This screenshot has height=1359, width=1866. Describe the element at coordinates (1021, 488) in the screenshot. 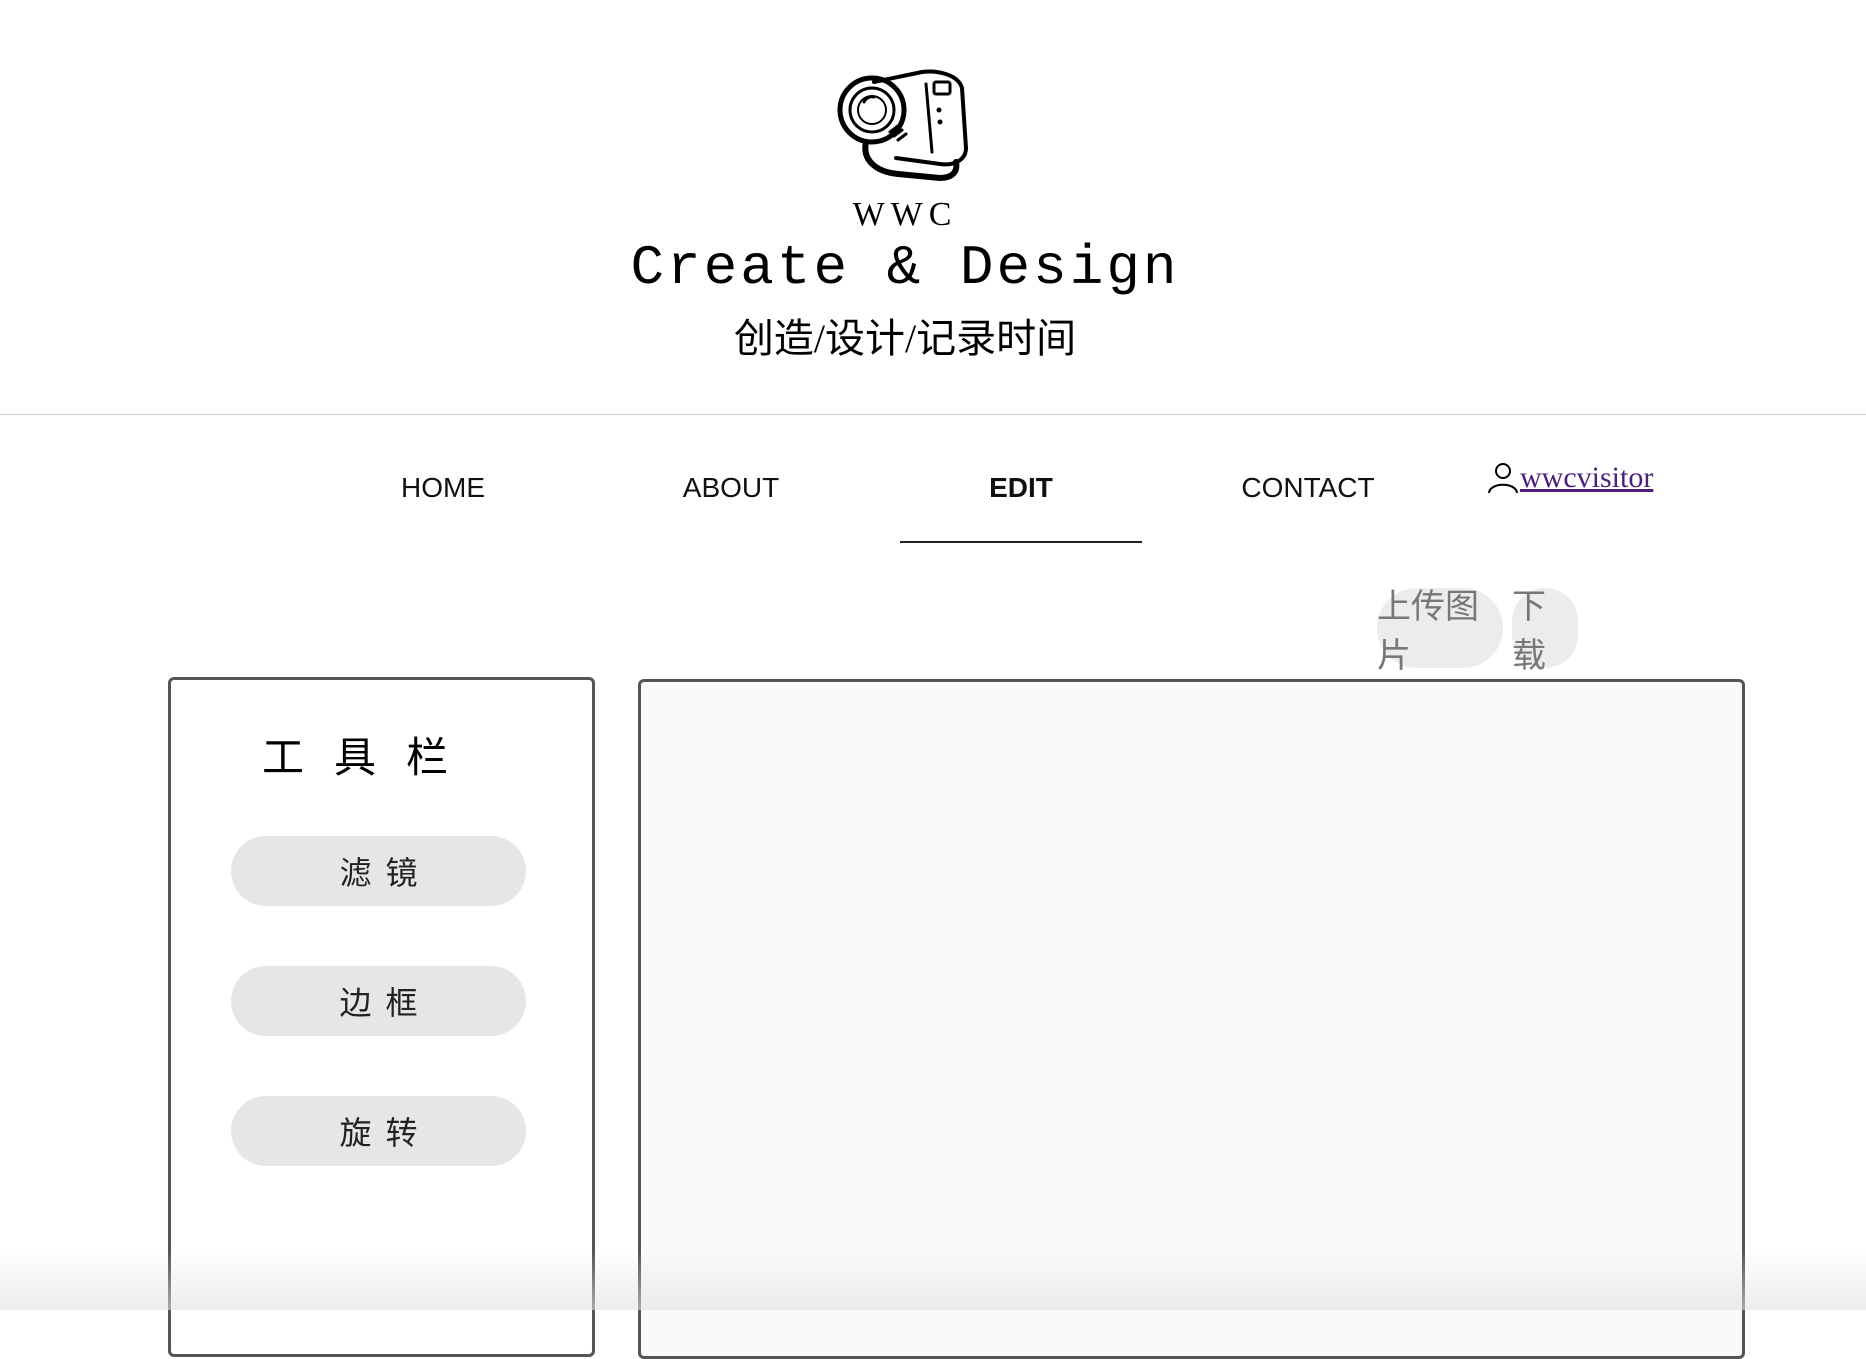

I see `nav-edit: EDIT` at that location.